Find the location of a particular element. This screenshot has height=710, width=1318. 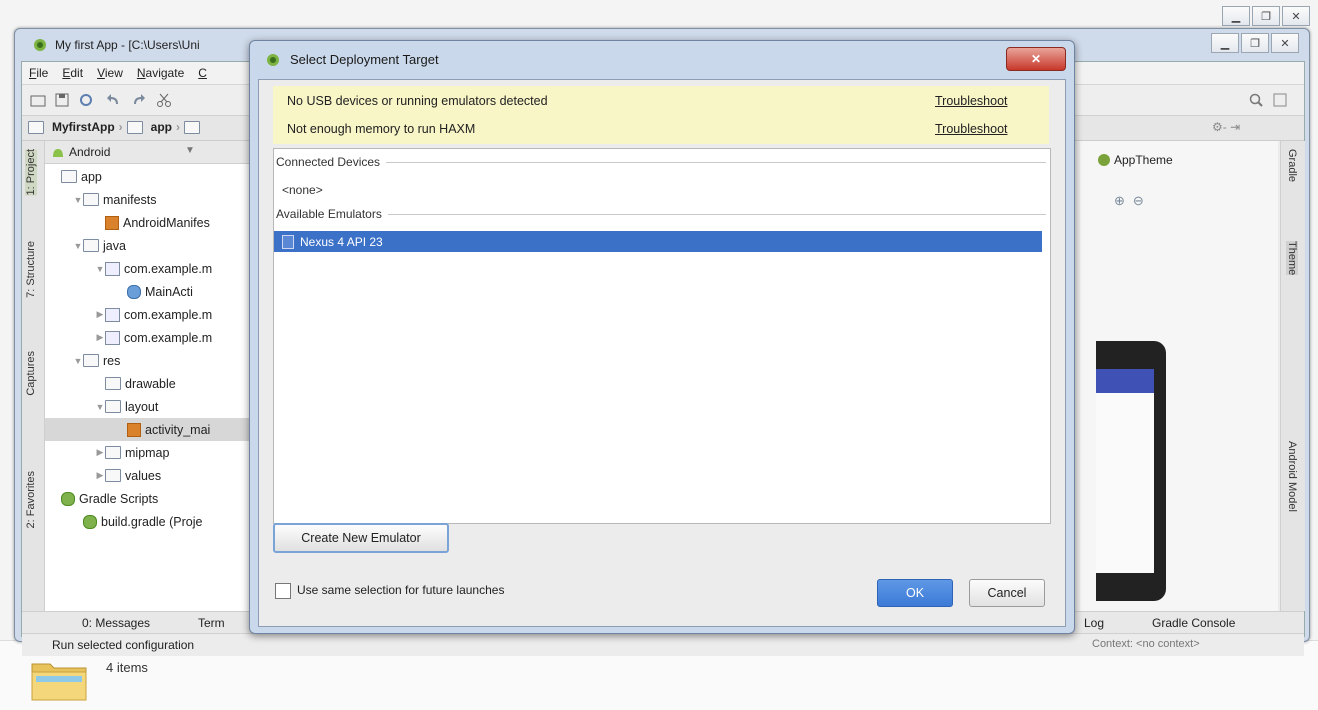

search-icon is located at coordinates (1256, 100).